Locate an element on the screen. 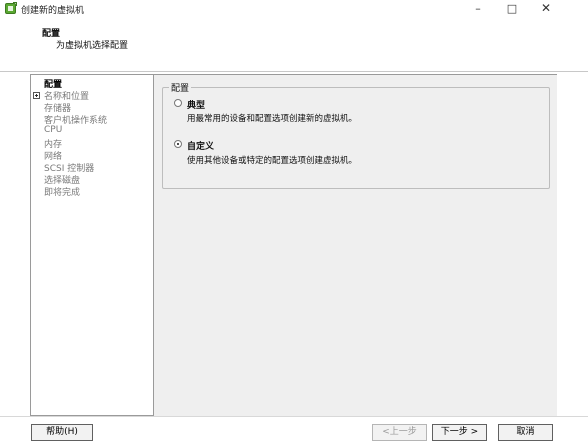 The image size is (588, 444). help-button: 帮助(H) is located at coordinates (62, 432).